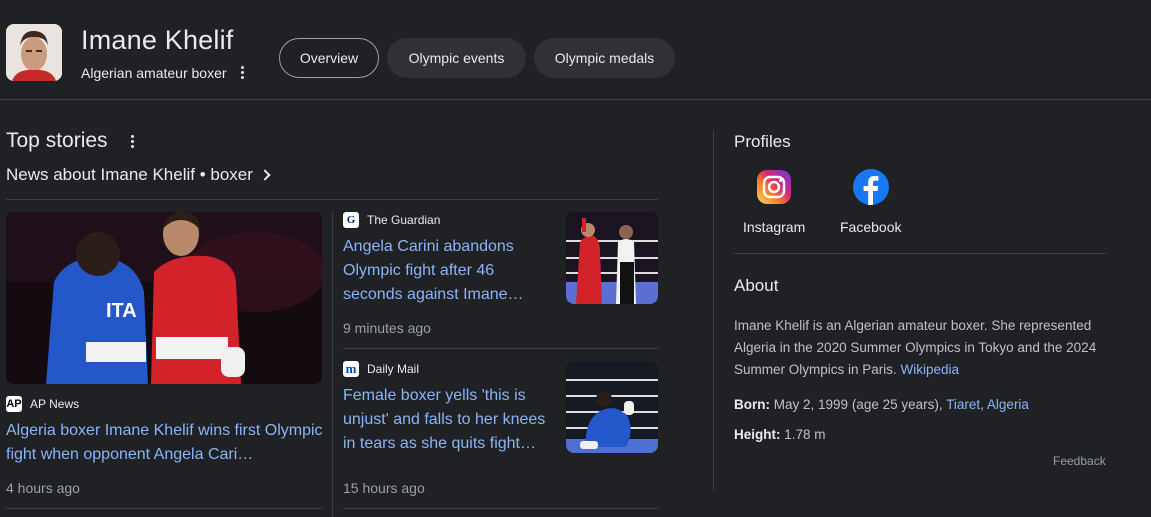 The height and width of the screenshot is (517, 1151). What do you see at coordinates (858, 404) in the screenshot?
I see `fact-value: May 2, 1999 (age 25 years),` at bounding box center [858, 404].